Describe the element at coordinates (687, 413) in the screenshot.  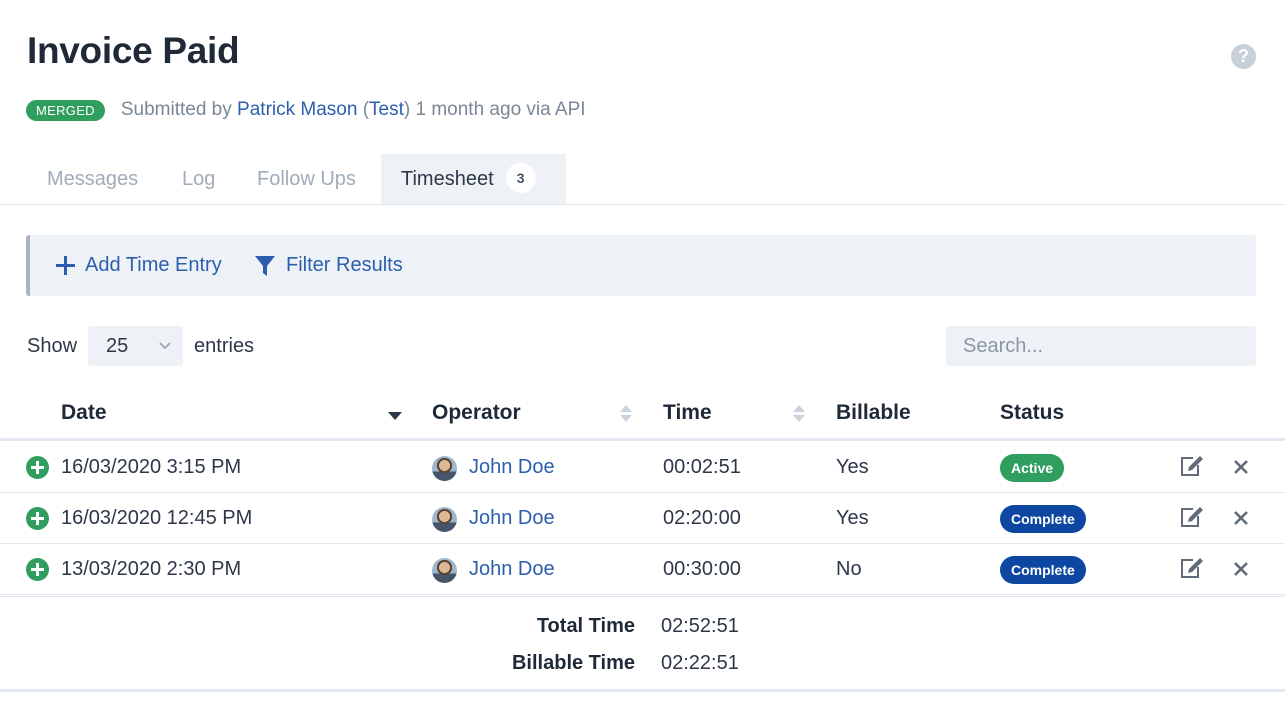
I see `column-header-time: Time` at that location.